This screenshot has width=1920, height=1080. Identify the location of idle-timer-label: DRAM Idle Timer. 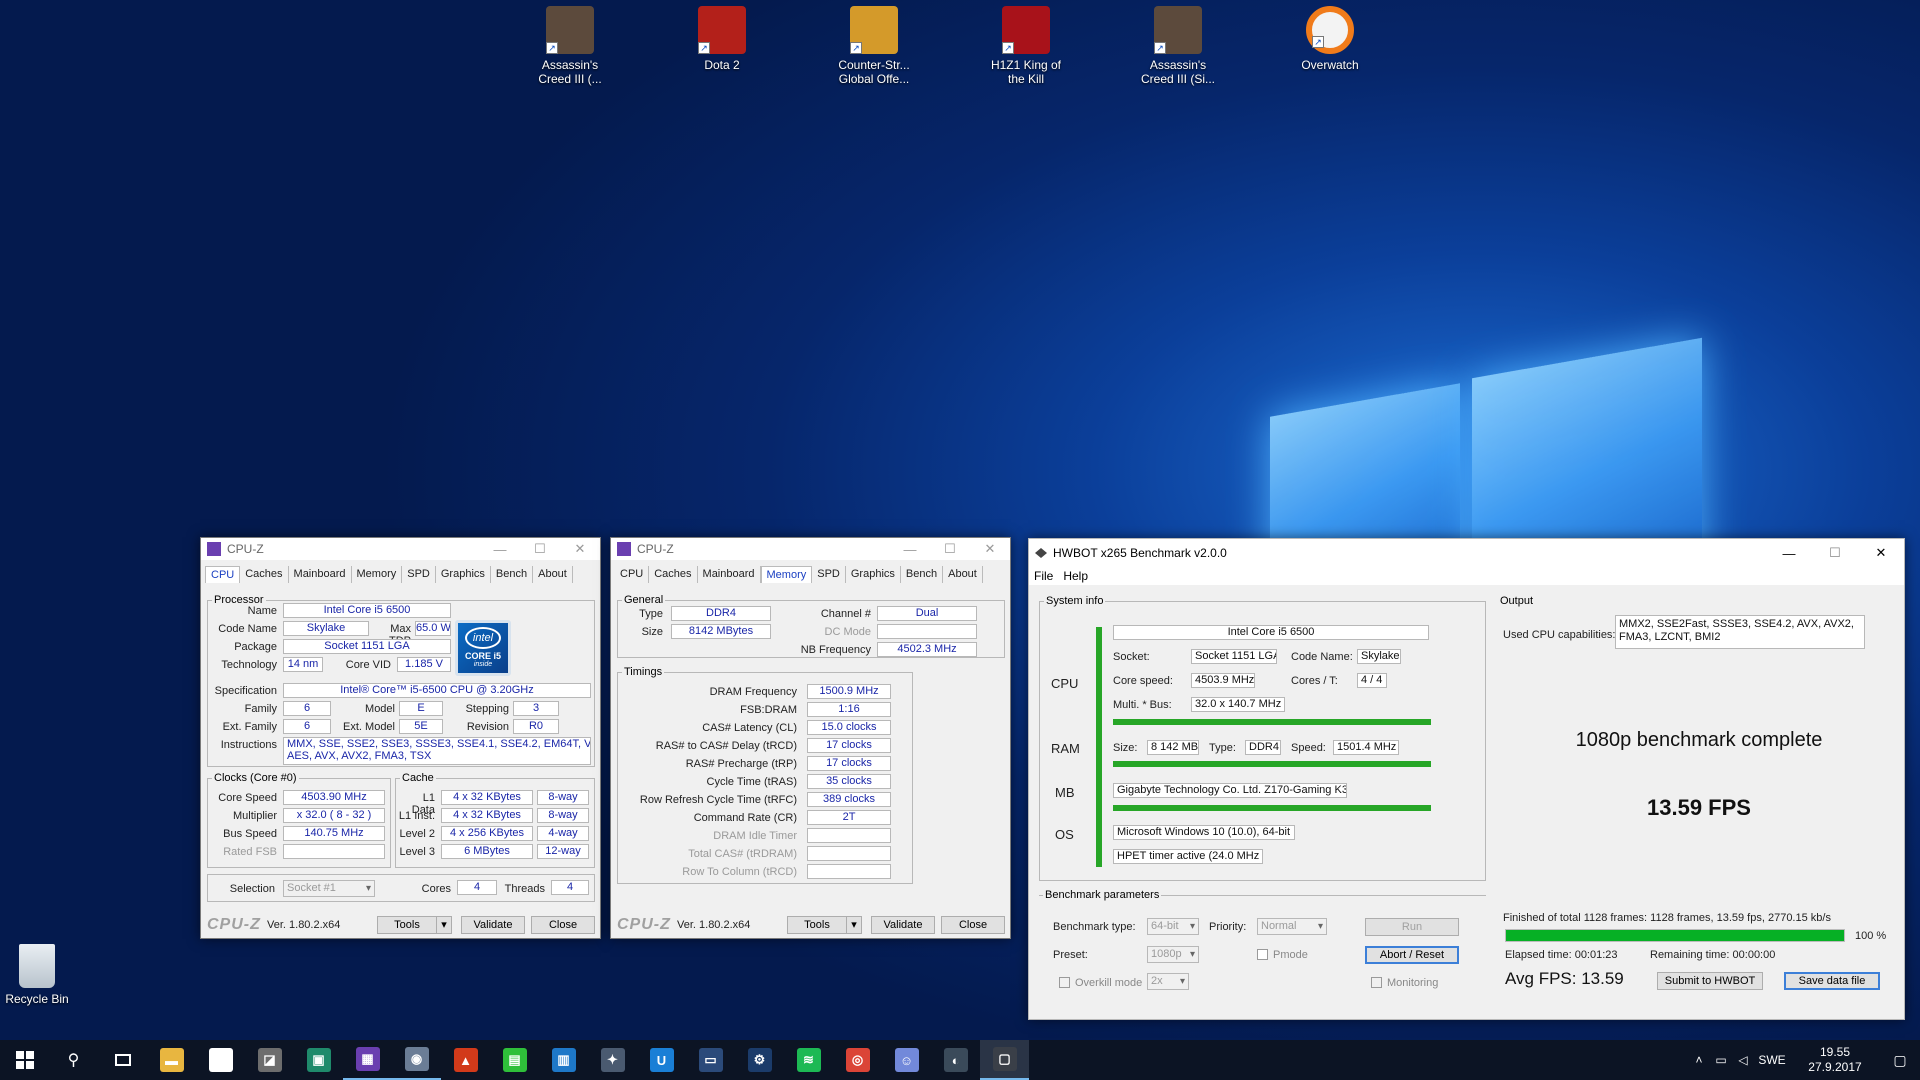
(755, 836).